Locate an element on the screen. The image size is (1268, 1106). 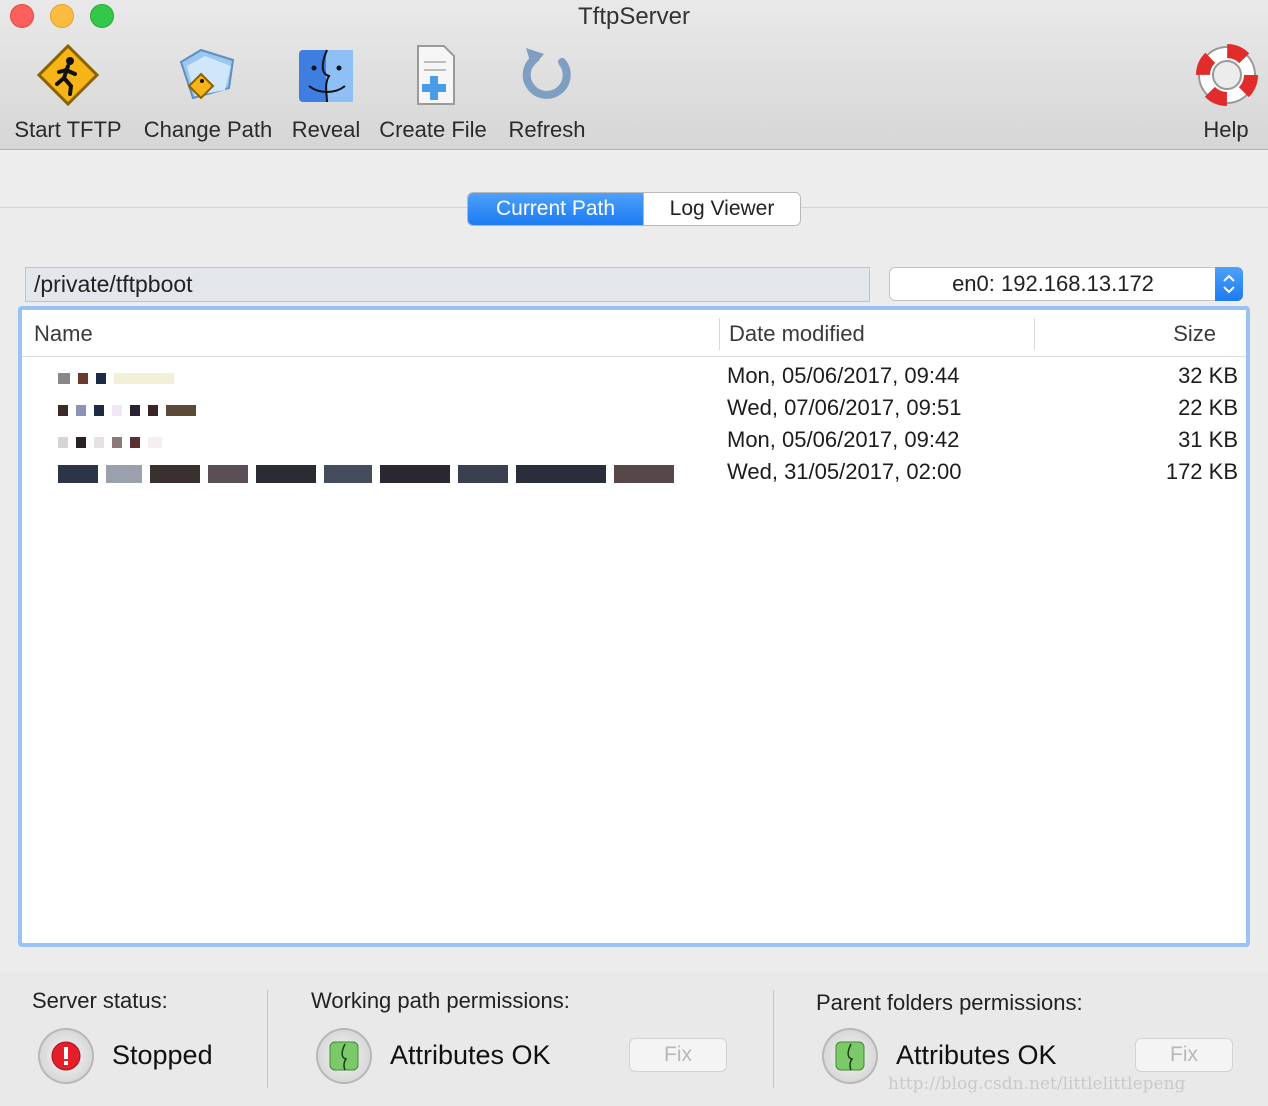
interface-select: en0: 192.168.13.172 is located at coordinates (1066, 284).